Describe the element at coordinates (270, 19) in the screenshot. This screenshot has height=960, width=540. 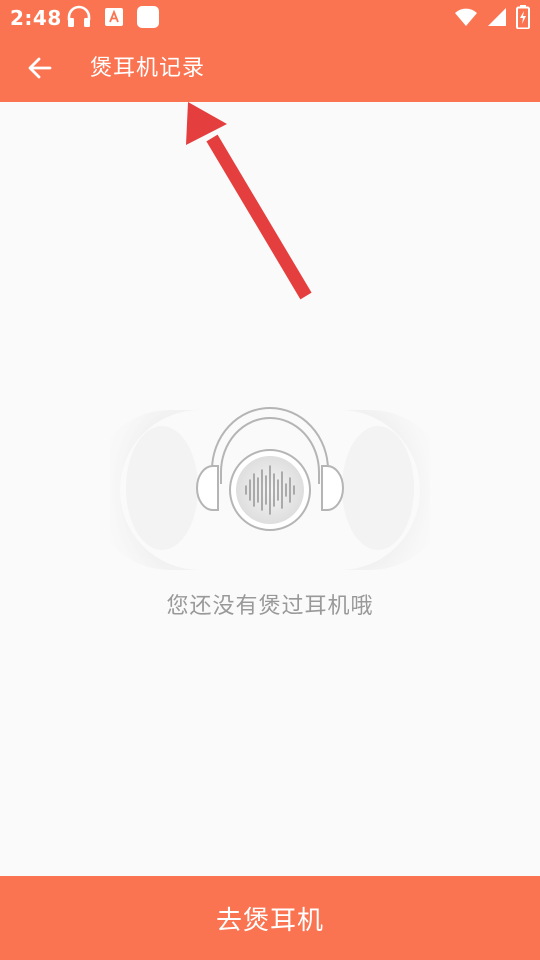
I see `status-bar: 2:48` at that location.